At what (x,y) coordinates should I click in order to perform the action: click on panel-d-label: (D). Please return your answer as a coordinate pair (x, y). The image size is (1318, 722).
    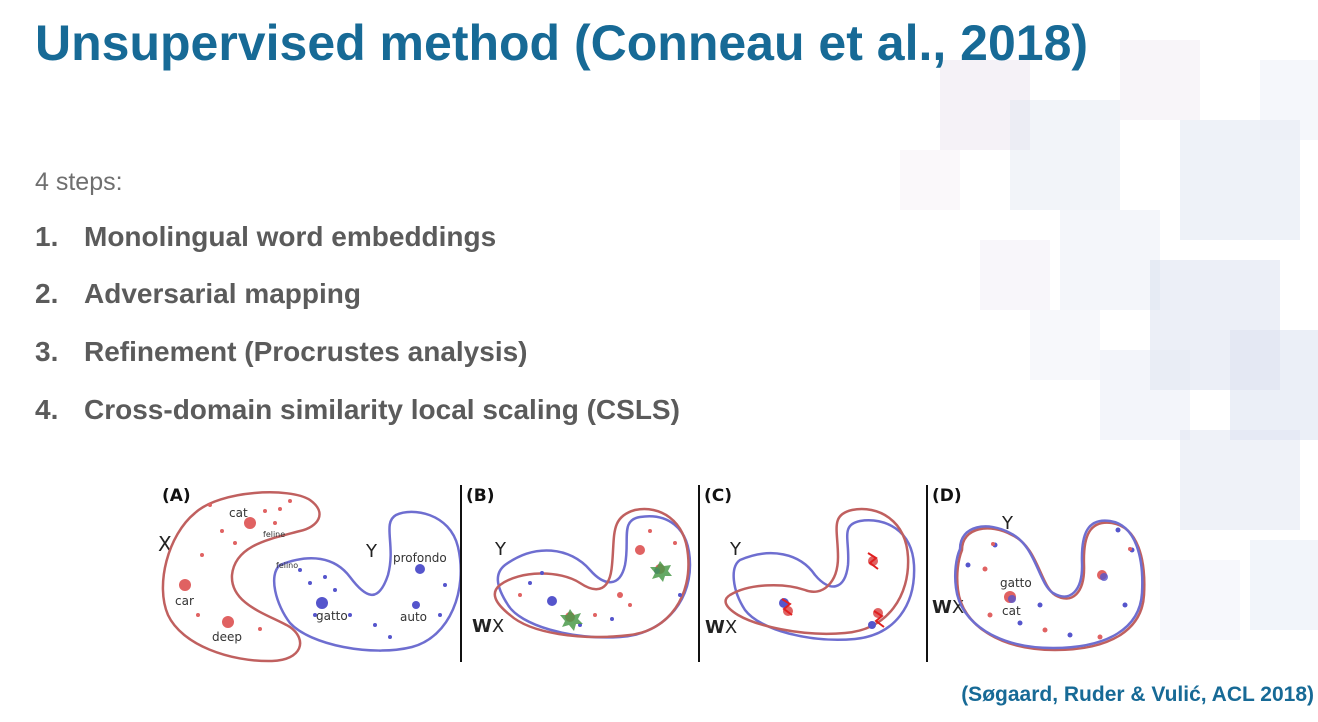
    Looking at the image, I should click on (947, 496).